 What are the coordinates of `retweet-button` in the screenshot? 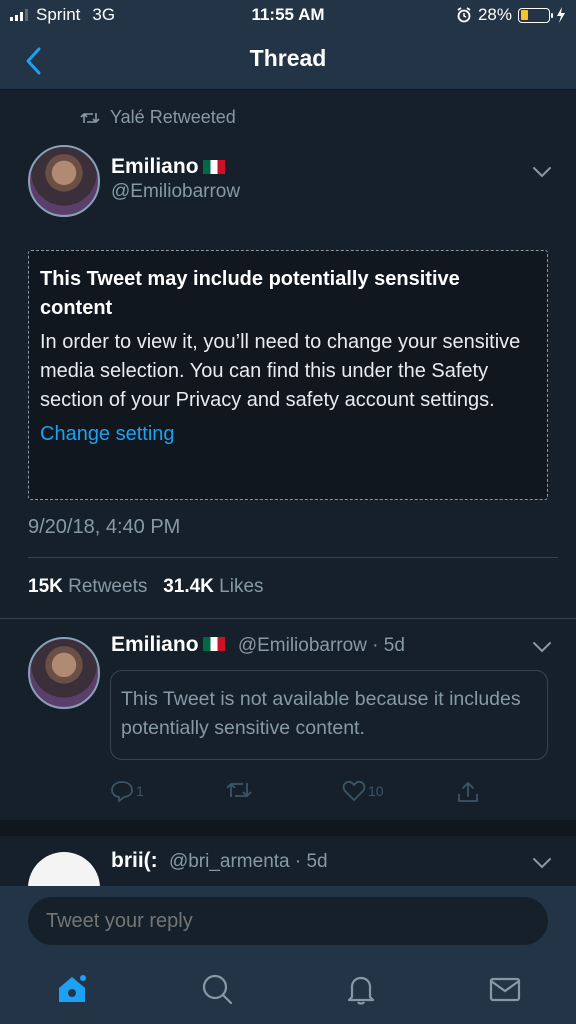 It's located at (239, 790).